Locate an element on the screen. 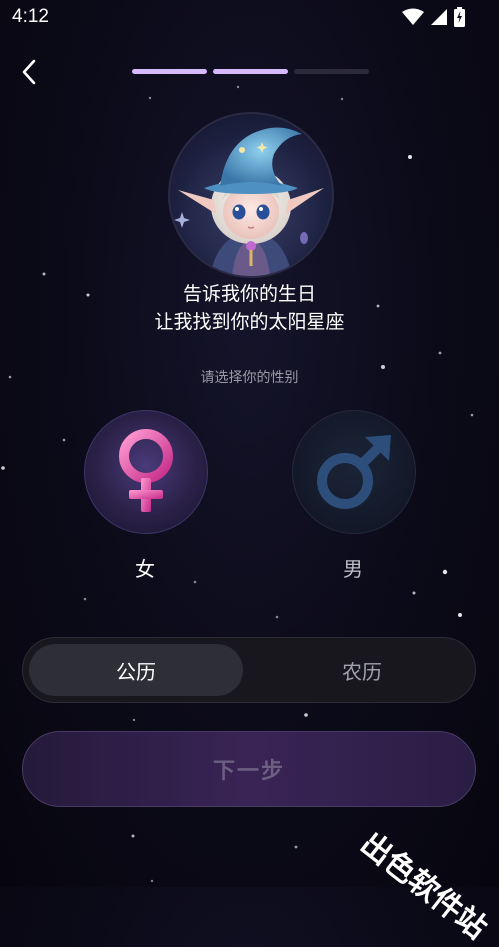 The height and width of the screenshot is (947, 499). back-button is located at coordinates (30, 72).